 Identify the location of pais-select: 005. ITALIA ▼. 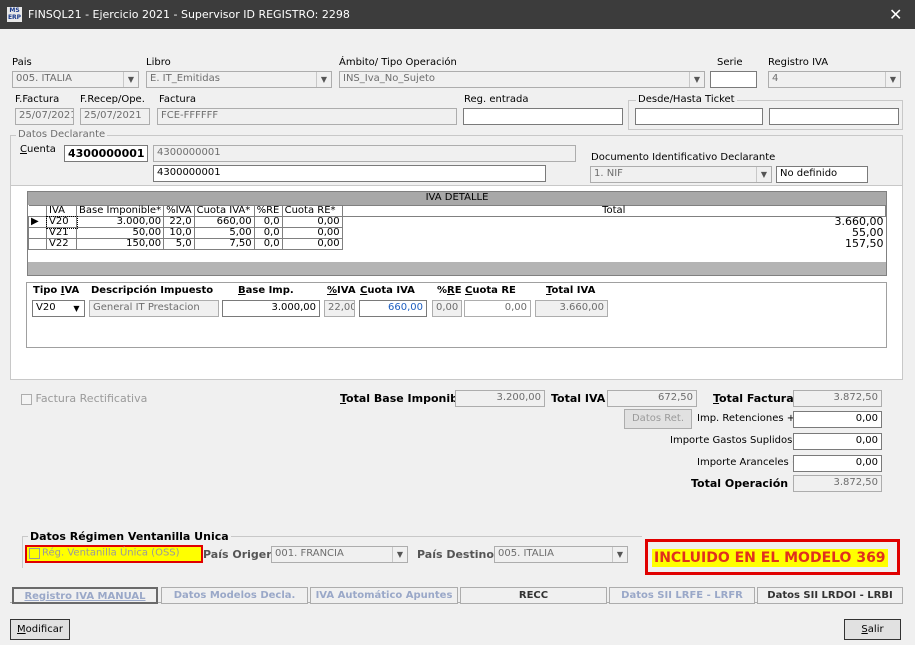
(75, 79).